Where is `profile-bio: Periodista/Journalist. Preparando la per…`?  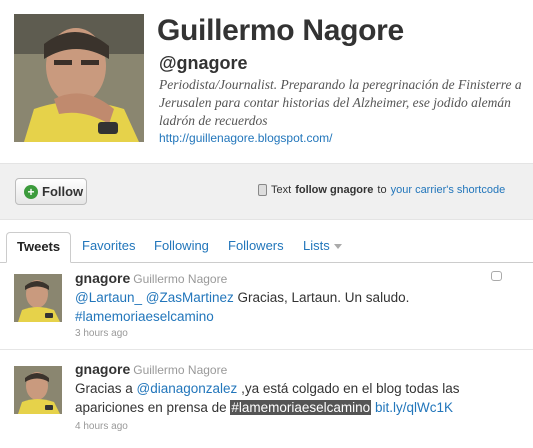 profile-bio: Periodista/Journalist. Preparando la per… is located at coordinates (340, 102).